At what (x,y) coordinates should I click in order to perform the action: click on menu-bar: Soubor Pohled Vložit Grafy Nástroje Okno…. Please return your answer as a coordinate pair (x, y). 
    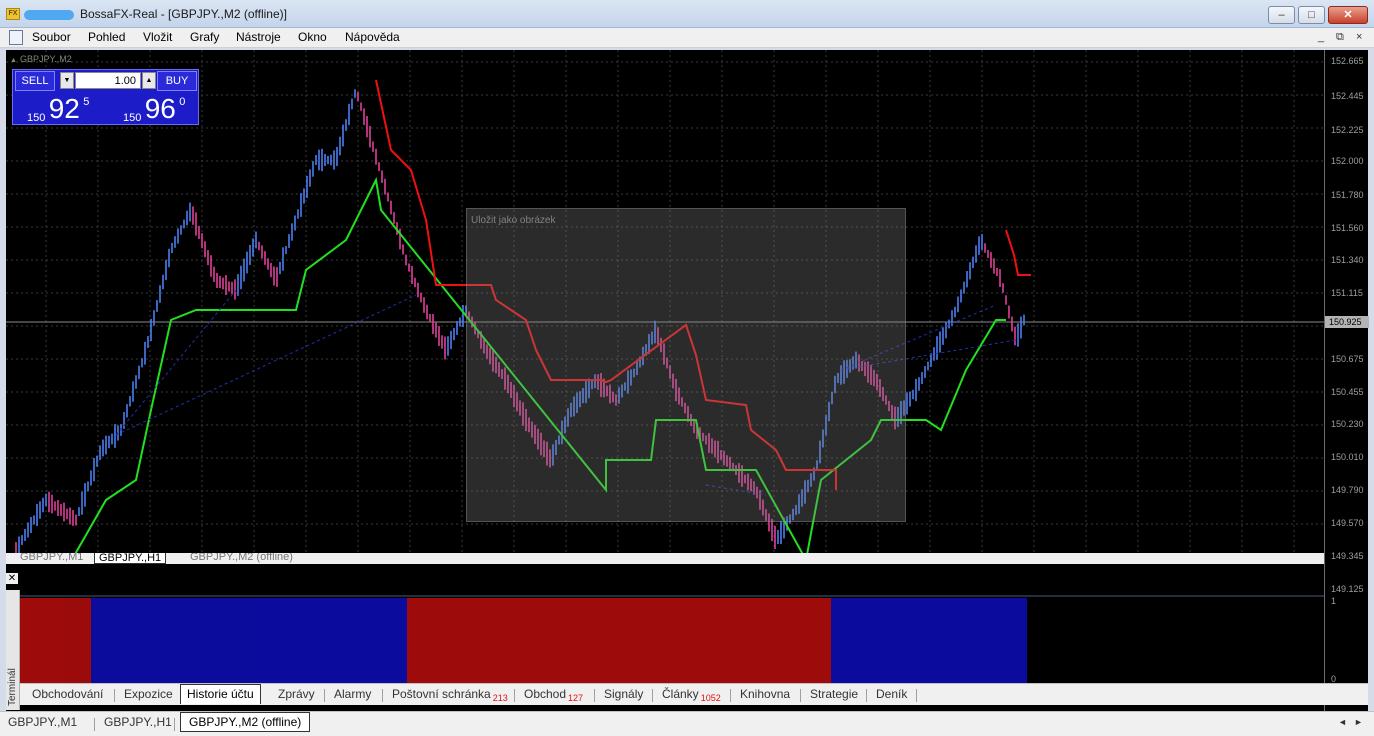
    Looking at the image, I should click on (687, 38).